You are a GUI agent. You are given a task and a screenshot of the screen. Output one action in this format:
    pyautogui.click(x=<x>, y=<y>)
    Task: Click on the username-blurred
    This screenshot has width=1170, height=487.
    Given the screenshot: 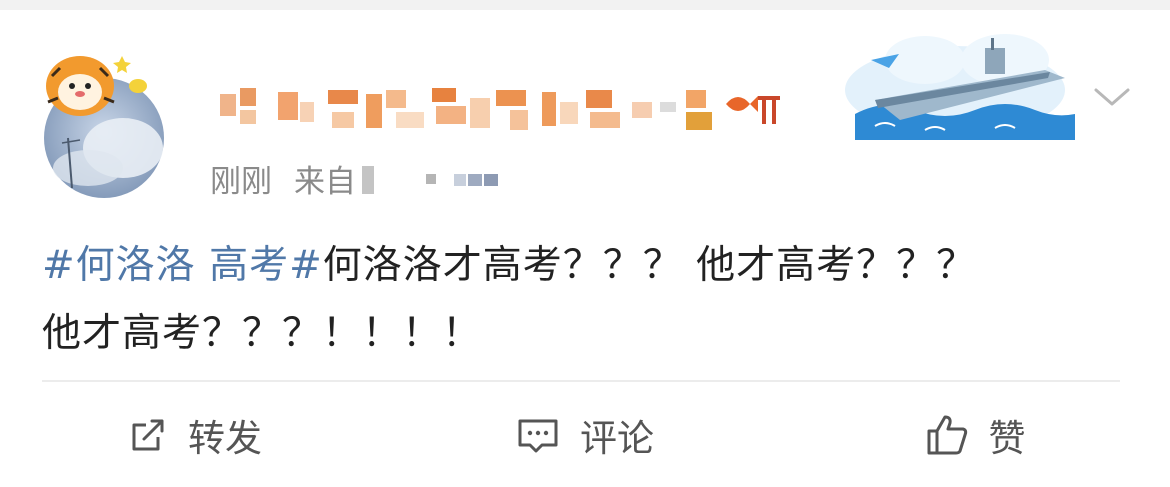 What is the action you would take?
    pyautogui.click(x=500, y=115)
    